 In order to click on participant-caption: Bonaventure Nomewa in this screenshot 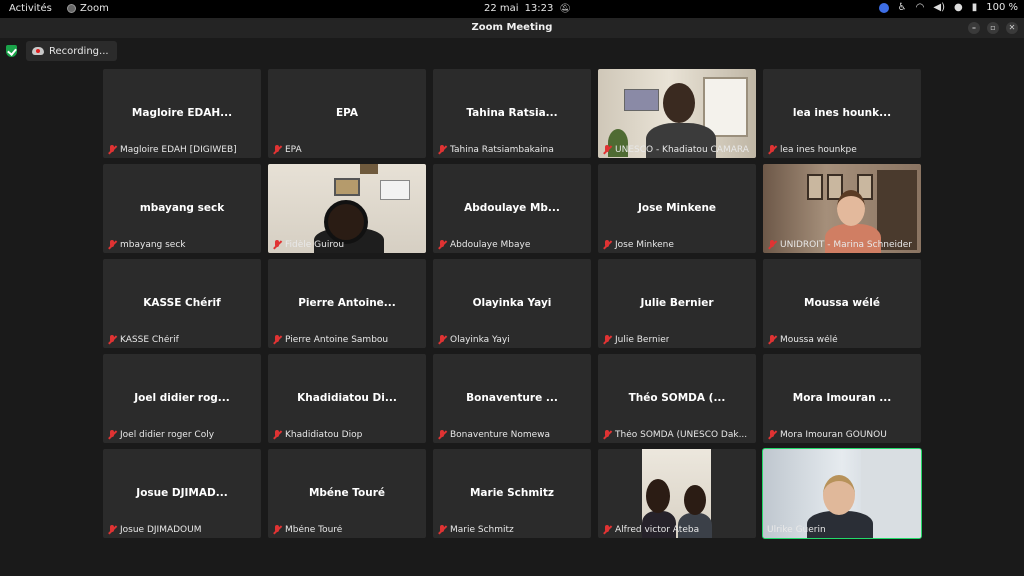, I will do `click(493, 435)`.